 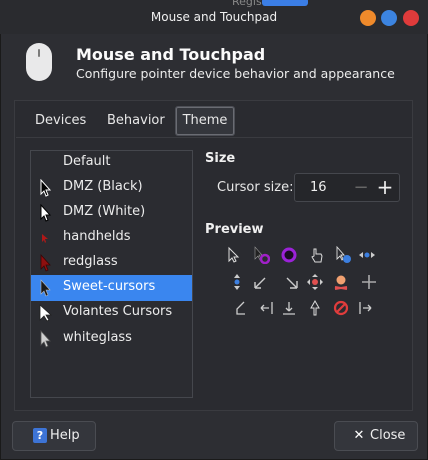 I want to click on theme-item-dmz-white: DMZ (White), so click(x=111, y=213).